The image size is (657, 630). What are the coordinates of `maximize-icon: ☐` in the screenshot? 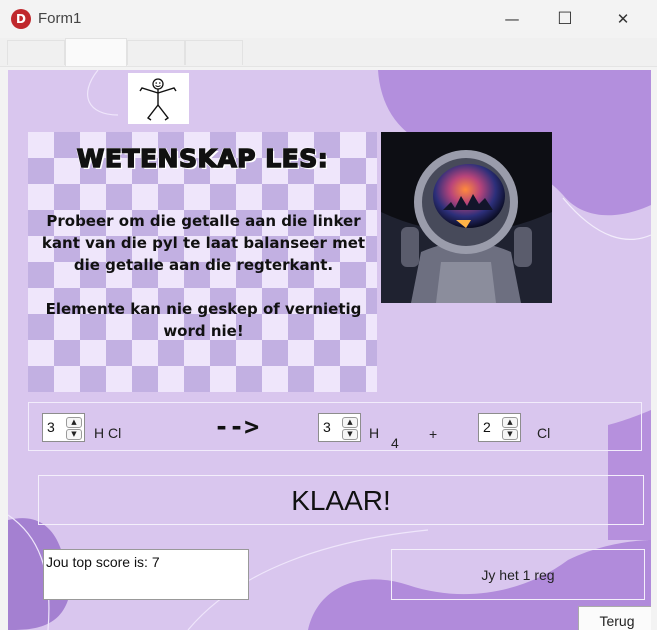 It's located at (565, 19).